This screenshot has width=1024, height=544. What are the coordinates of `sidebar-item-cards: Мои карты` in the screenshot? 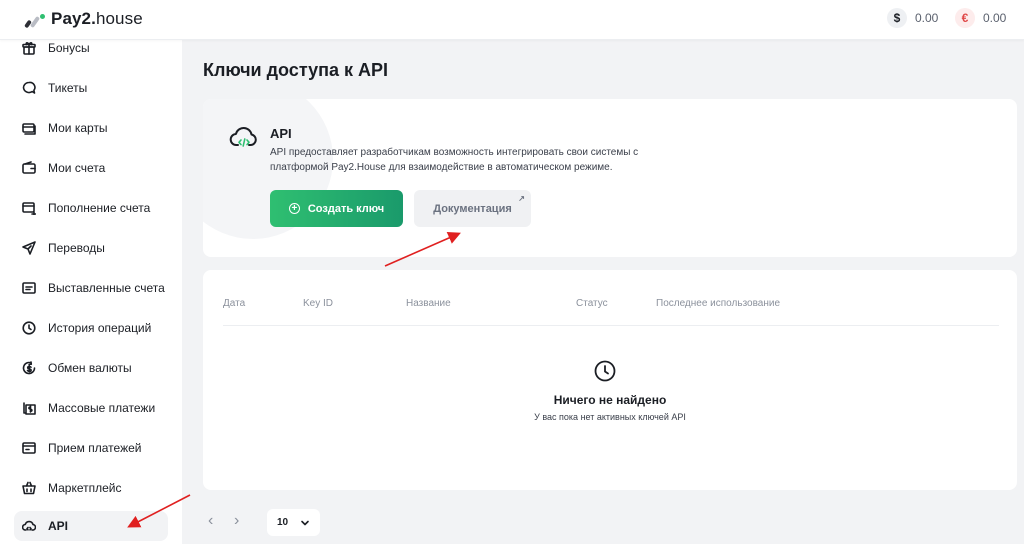 It's located at (91, 128).